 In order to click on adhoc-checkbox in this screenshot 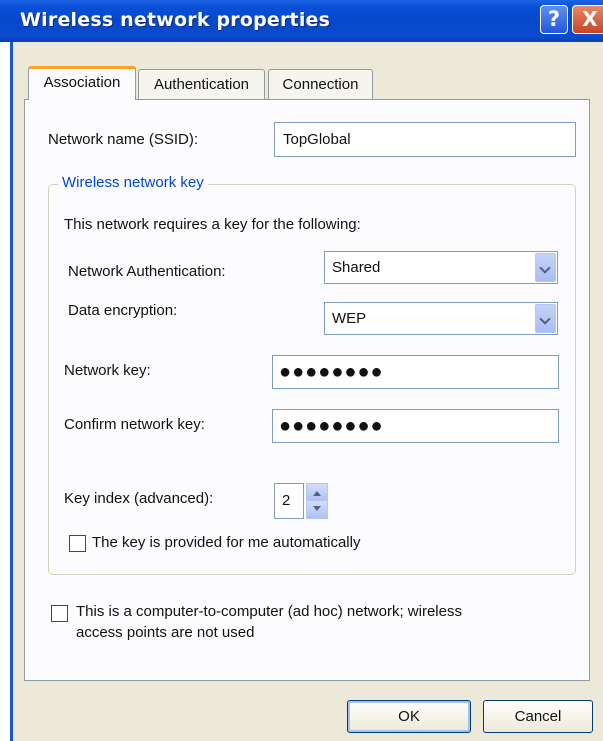, I will do `click(59, 613)`.